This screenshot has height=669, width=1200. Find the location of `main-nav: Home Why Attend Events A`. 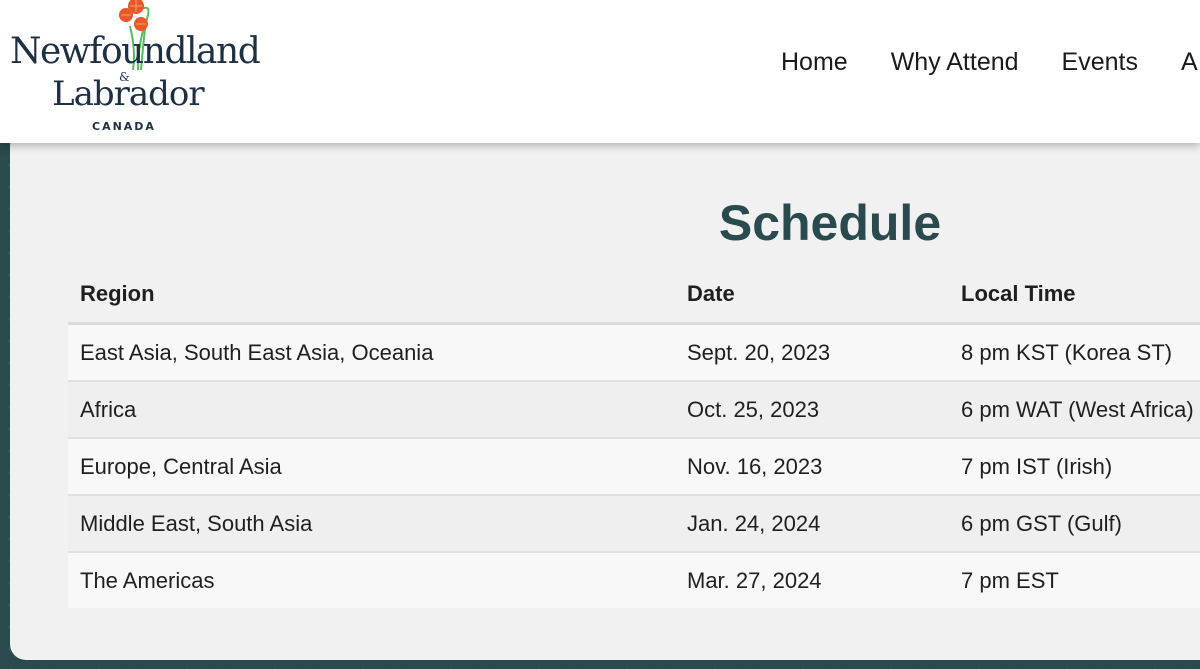

main-nav: Home Why Attend Events A is located at coordinates (990, 62).